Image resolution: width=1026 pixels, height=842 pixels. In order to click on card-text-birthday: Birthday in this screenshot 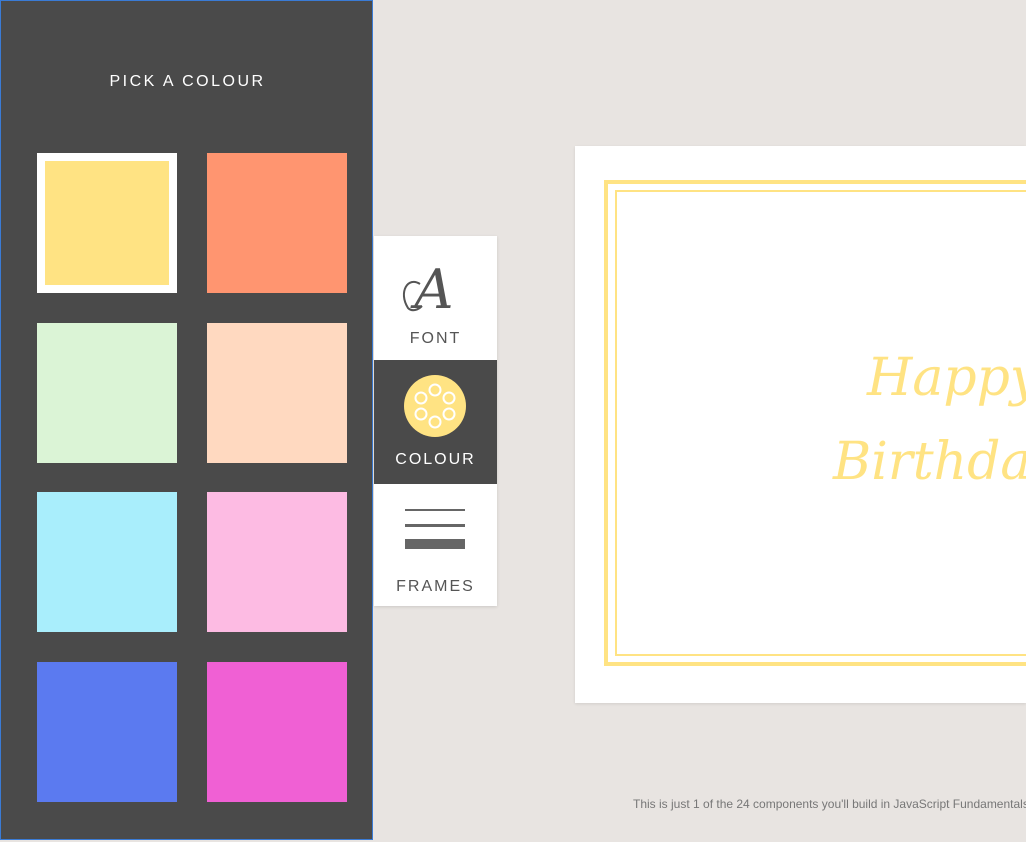, I will do `click(929, 462)`.